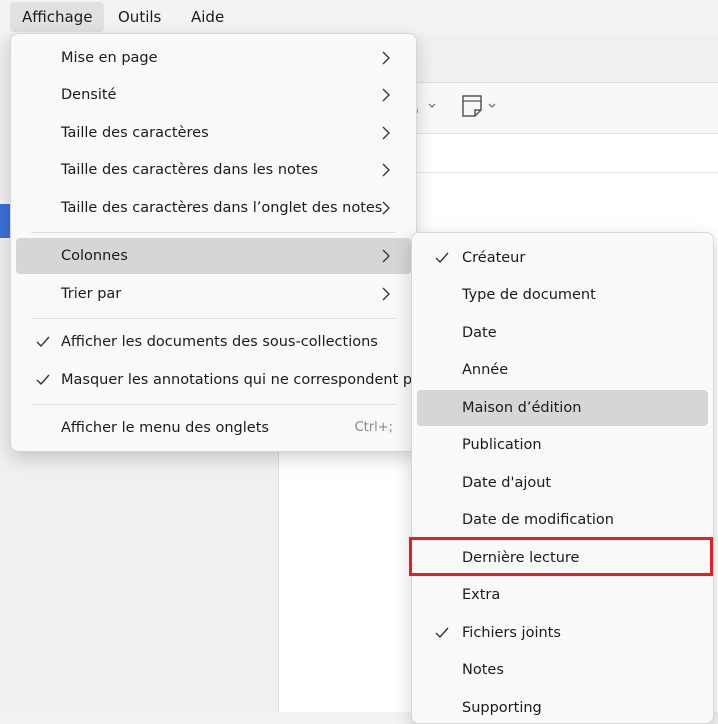 Image resolution: width=718 pixels, height=724 pixels. What do you see at coordinates (522, 408) in the screenshot?
I see `menu-item-label: Maison d’édition` at bounding box center [522, 408].